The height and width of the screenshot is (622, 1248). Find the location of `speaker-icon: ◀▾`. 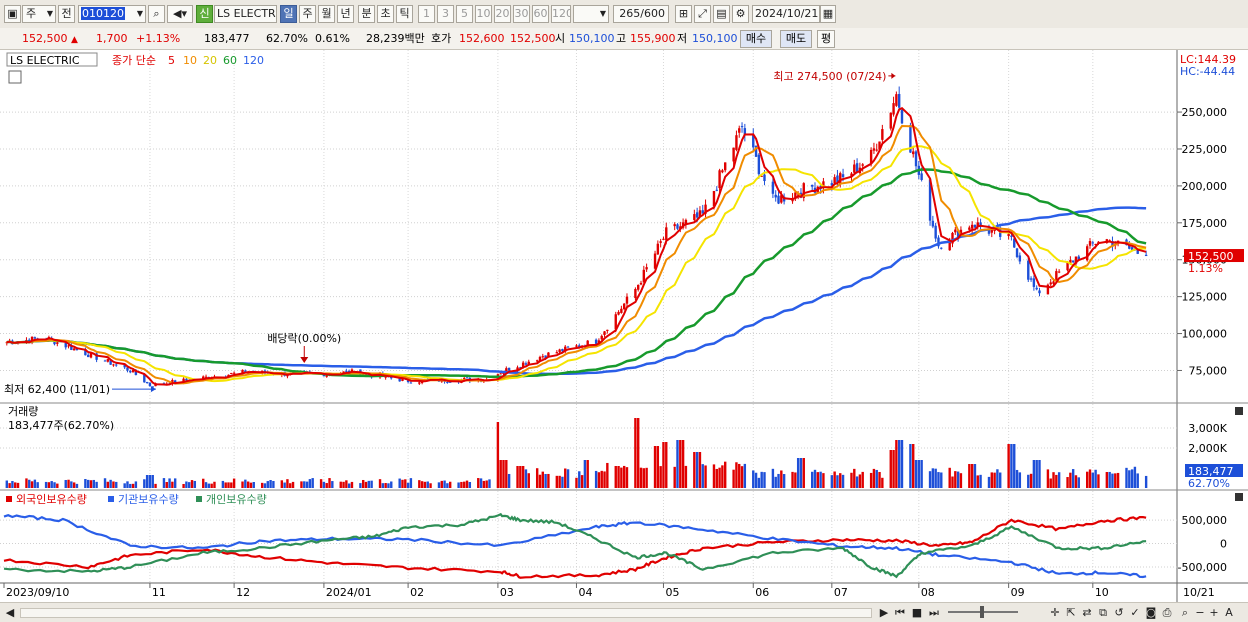

speaker-icon: ◀▾ is located at coordinates (180, 14).